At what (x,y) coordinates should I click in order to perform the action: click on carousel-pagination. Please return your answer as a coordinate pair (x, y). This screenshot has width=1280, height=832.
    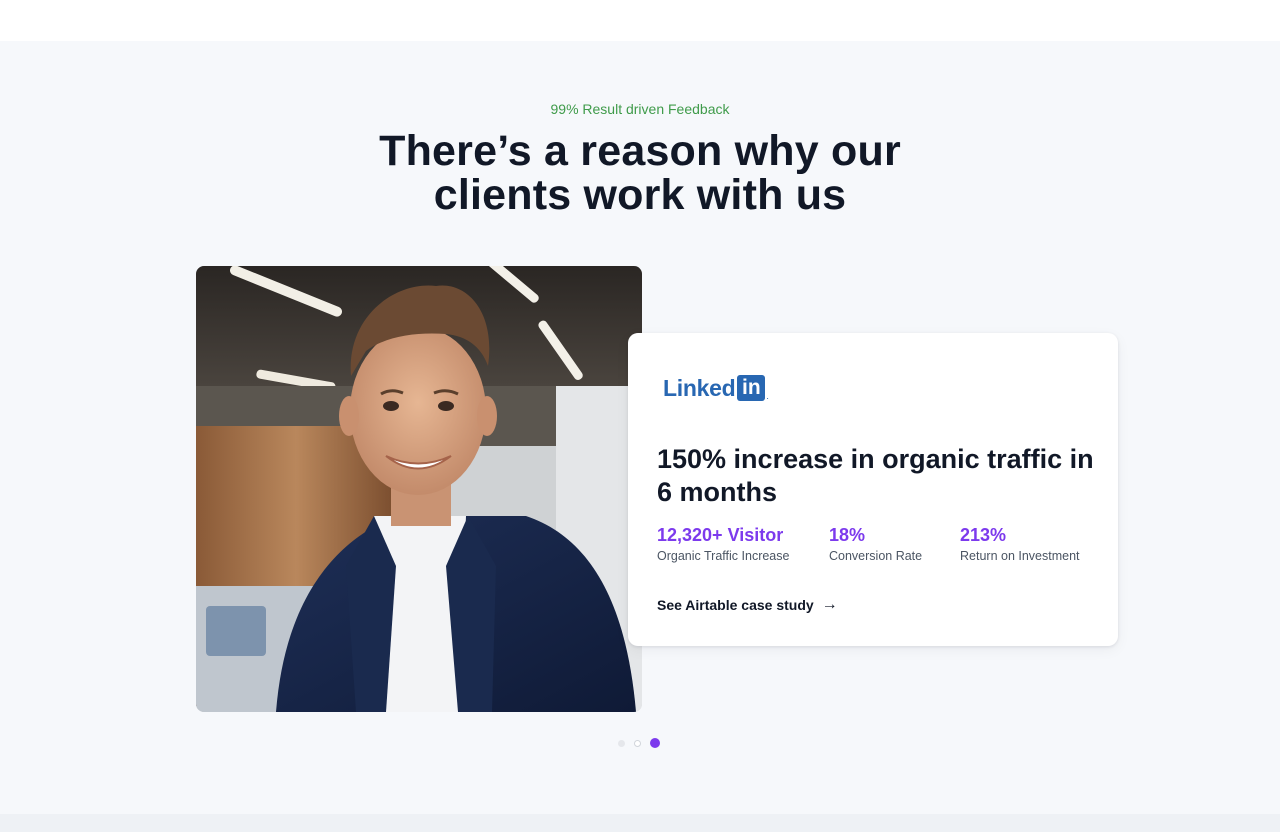
    Looking at the image, I should click on (639, 743).